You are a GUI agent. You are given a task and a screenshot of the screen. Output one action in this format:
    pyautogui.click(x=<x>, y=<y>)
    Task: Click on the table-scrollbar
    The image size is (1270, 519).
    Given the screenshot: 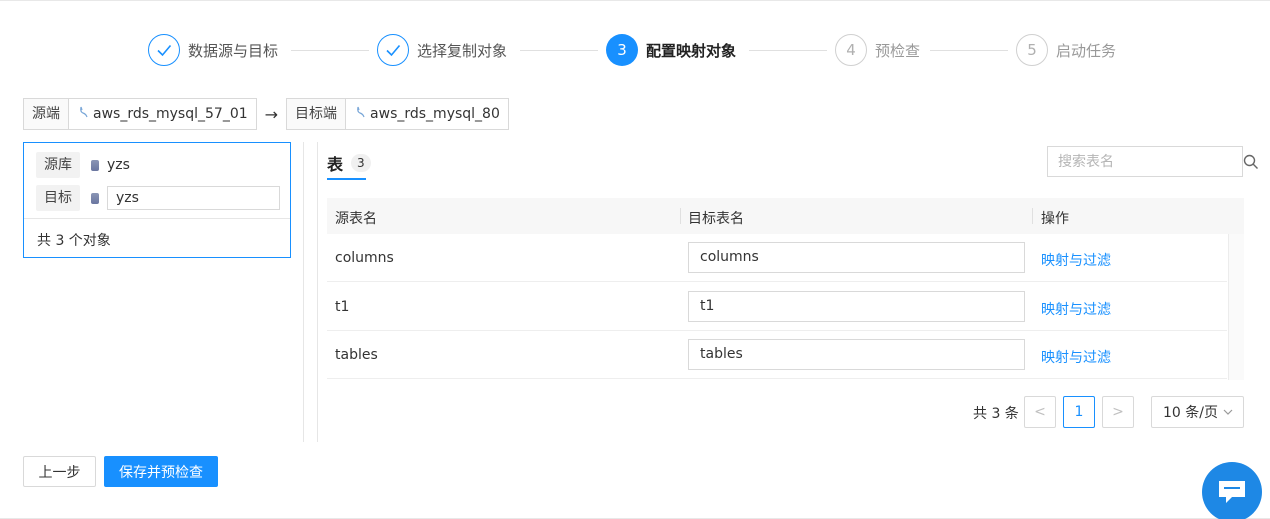 What is the action you would take?
    pyautogui.click(x=1236, y=307)
    